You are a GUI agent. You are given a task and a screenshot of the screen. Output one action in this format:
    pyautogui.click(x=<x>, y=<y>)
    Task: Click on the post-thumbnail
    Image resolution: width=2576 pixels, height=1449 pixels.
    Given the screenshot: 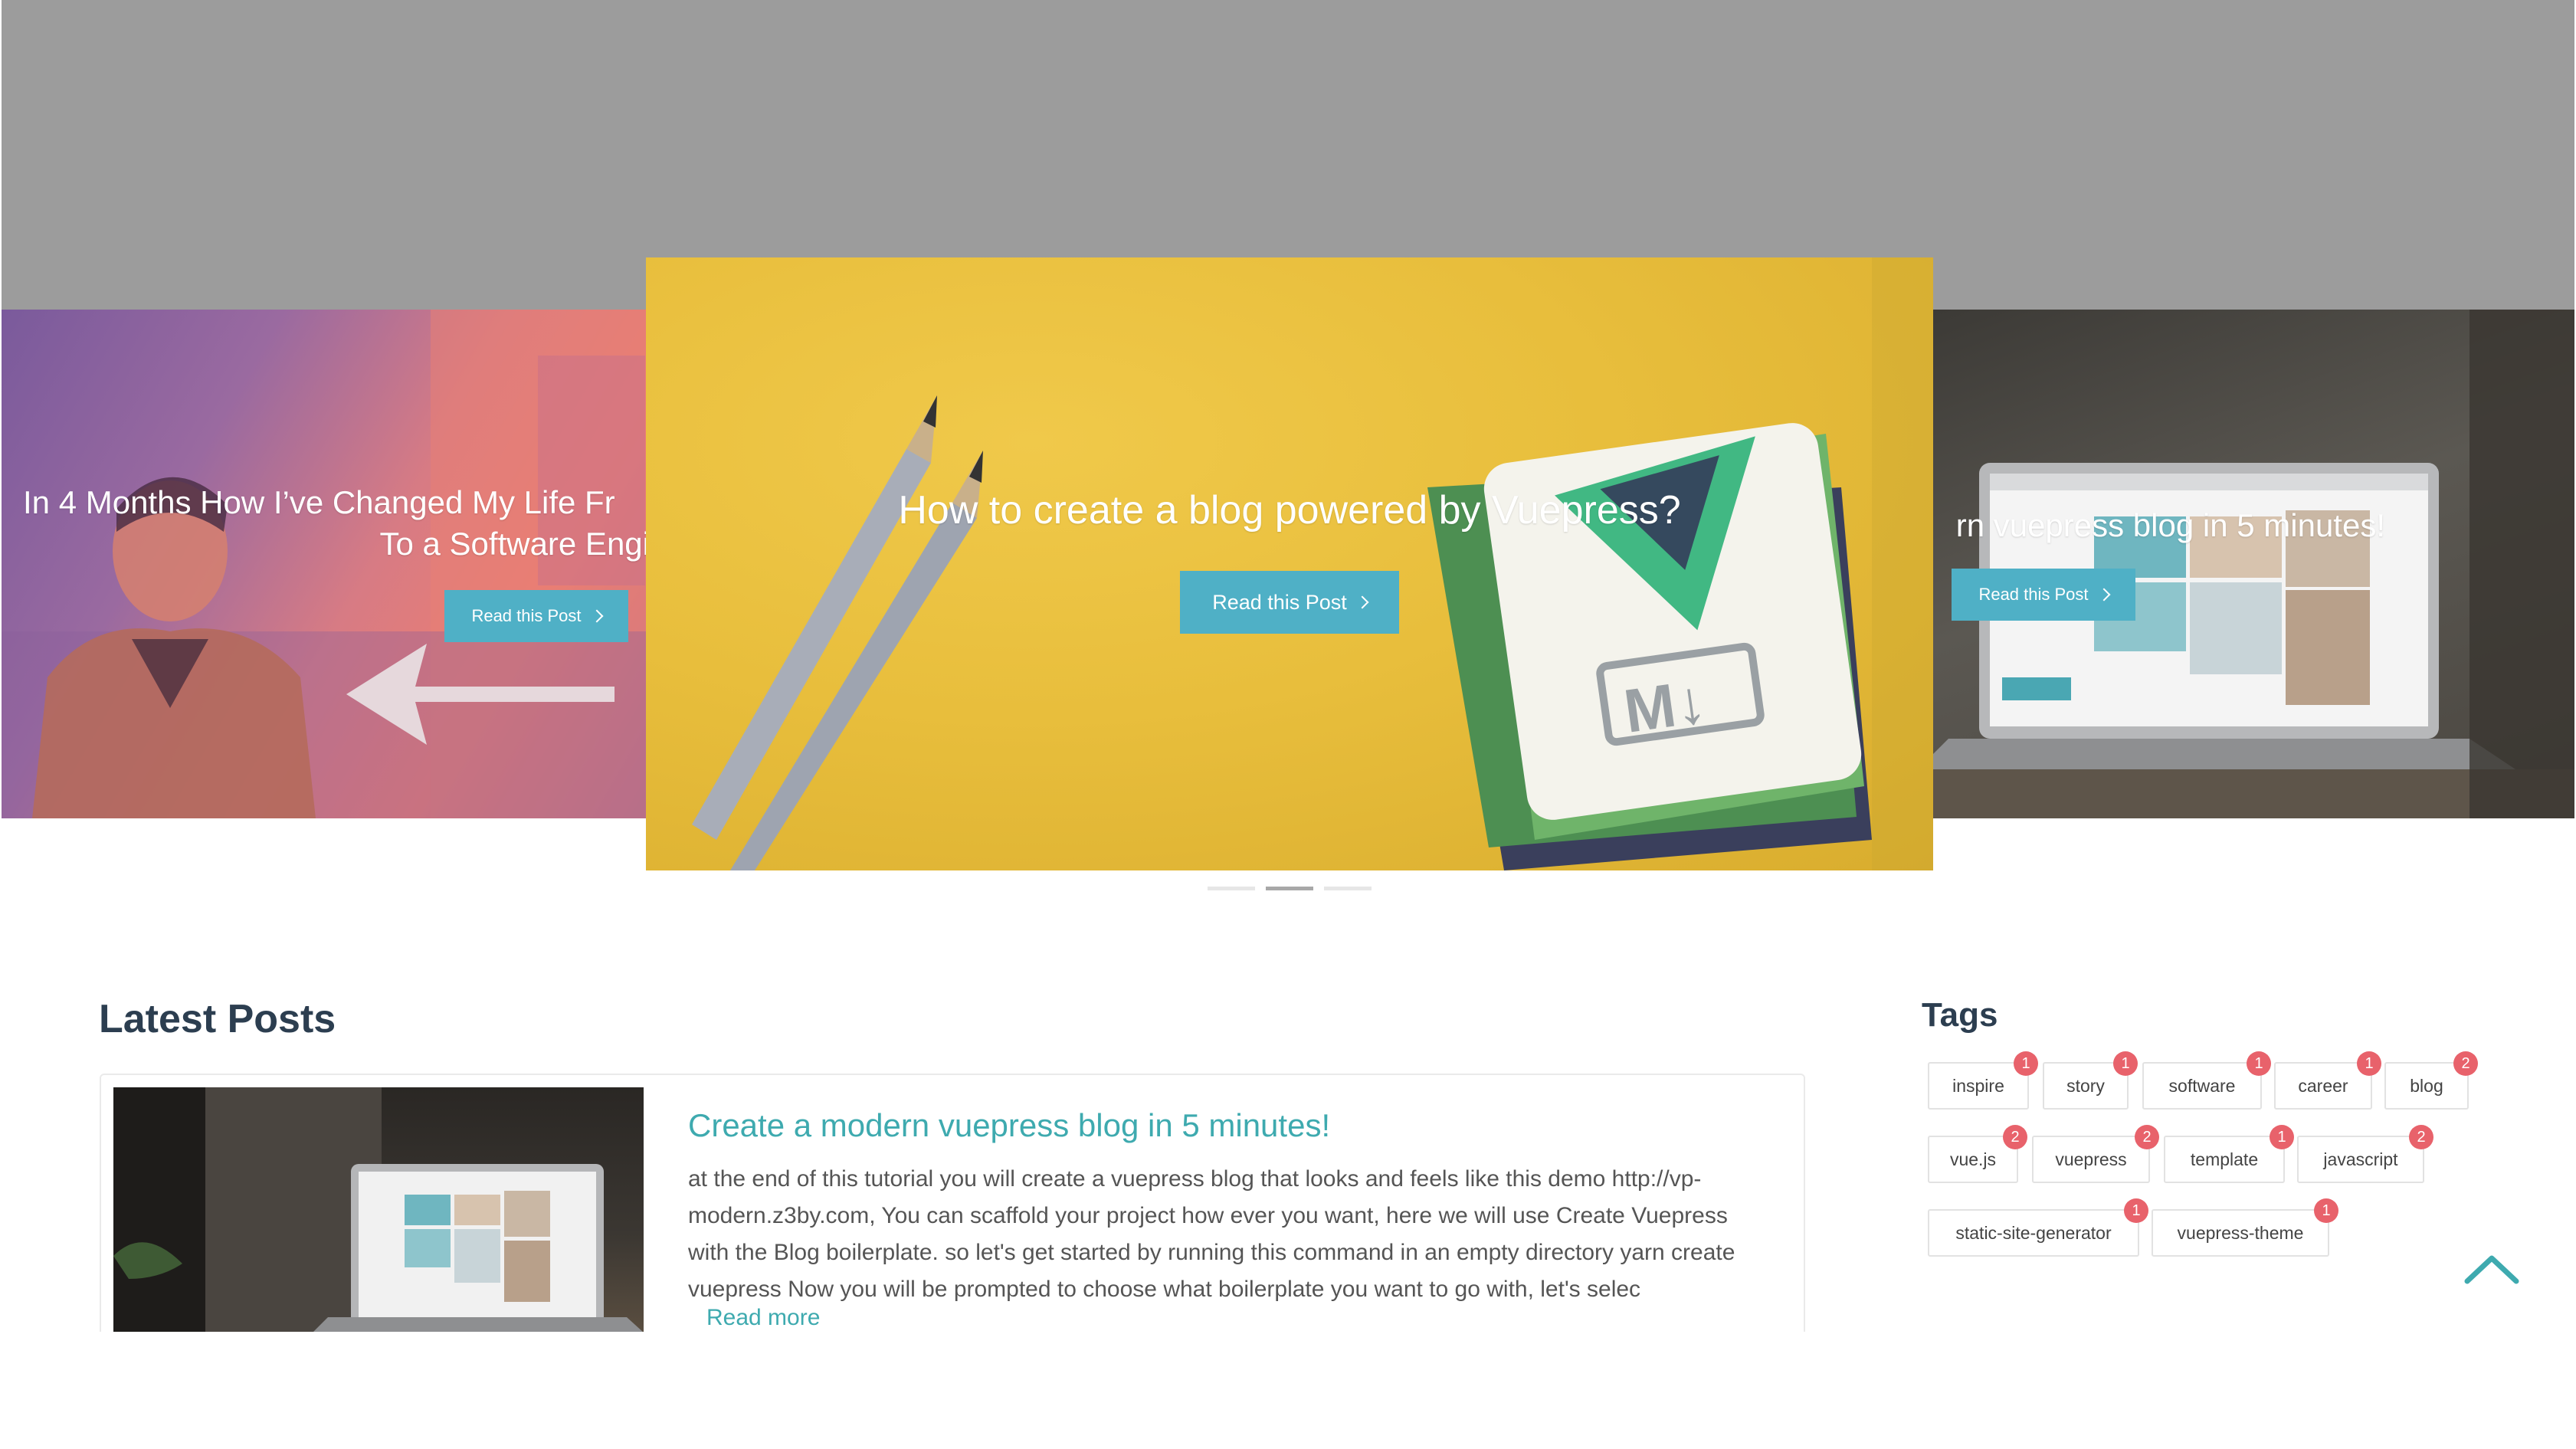 What is the action you would take?
    pyautogui.click(x=379, y=1209)
    